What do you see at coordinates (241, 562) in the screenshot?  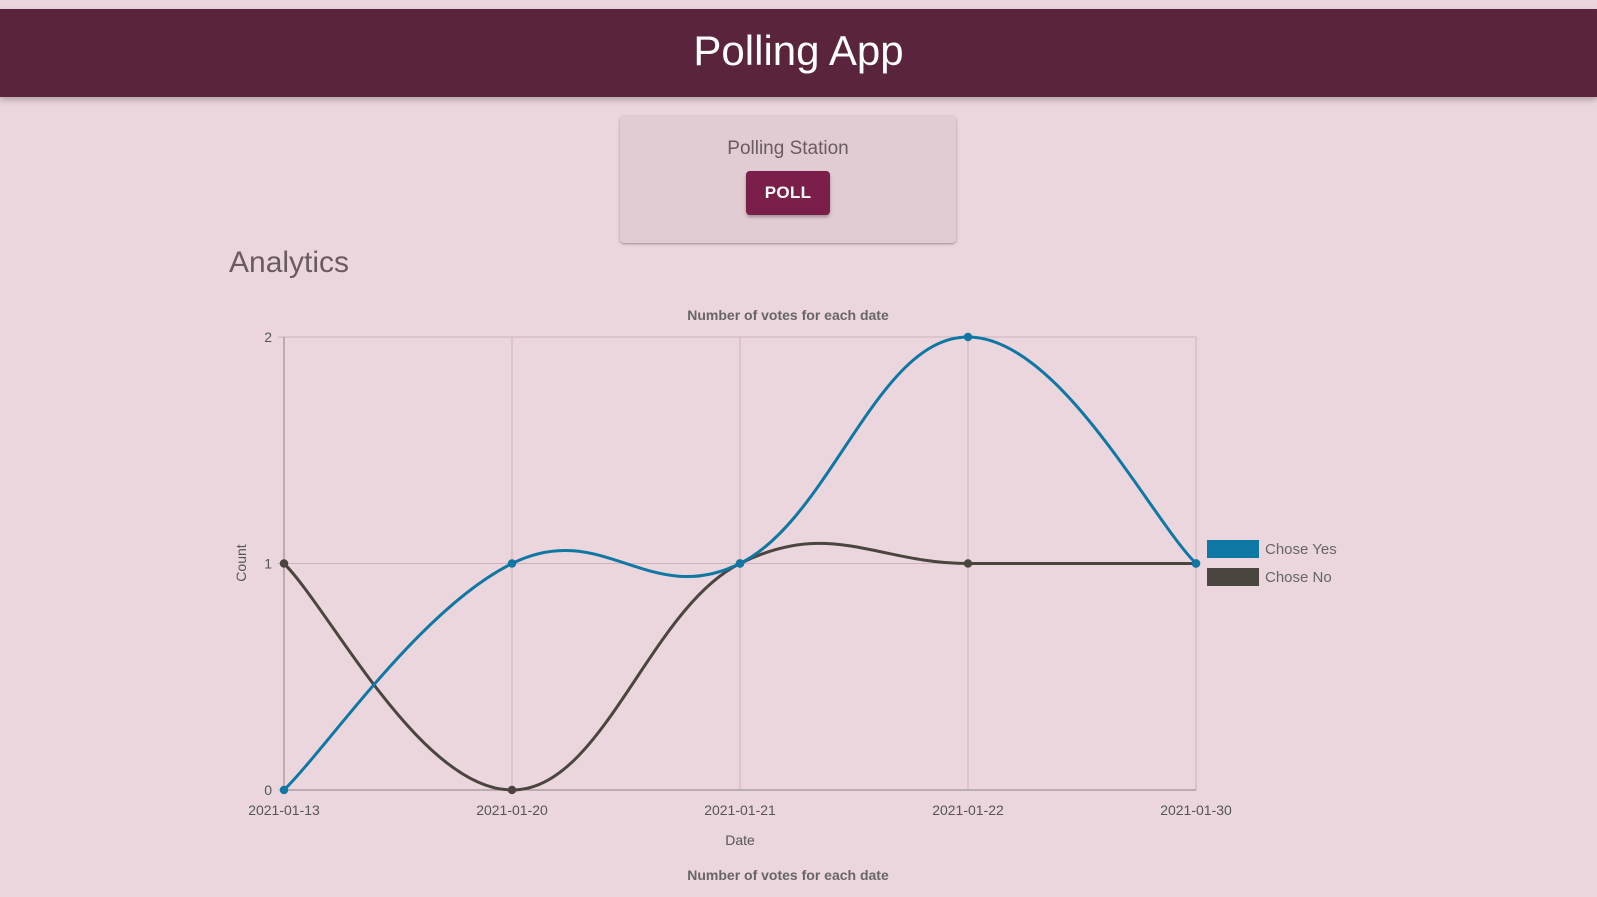 I see `y-axis-title: Count` at bounding box center [241, 562].